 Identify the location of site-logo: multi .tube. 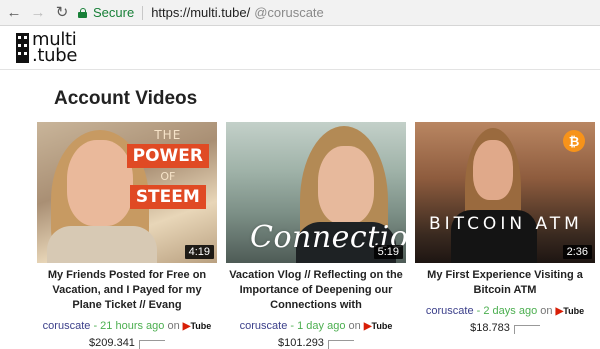
(47, 48).